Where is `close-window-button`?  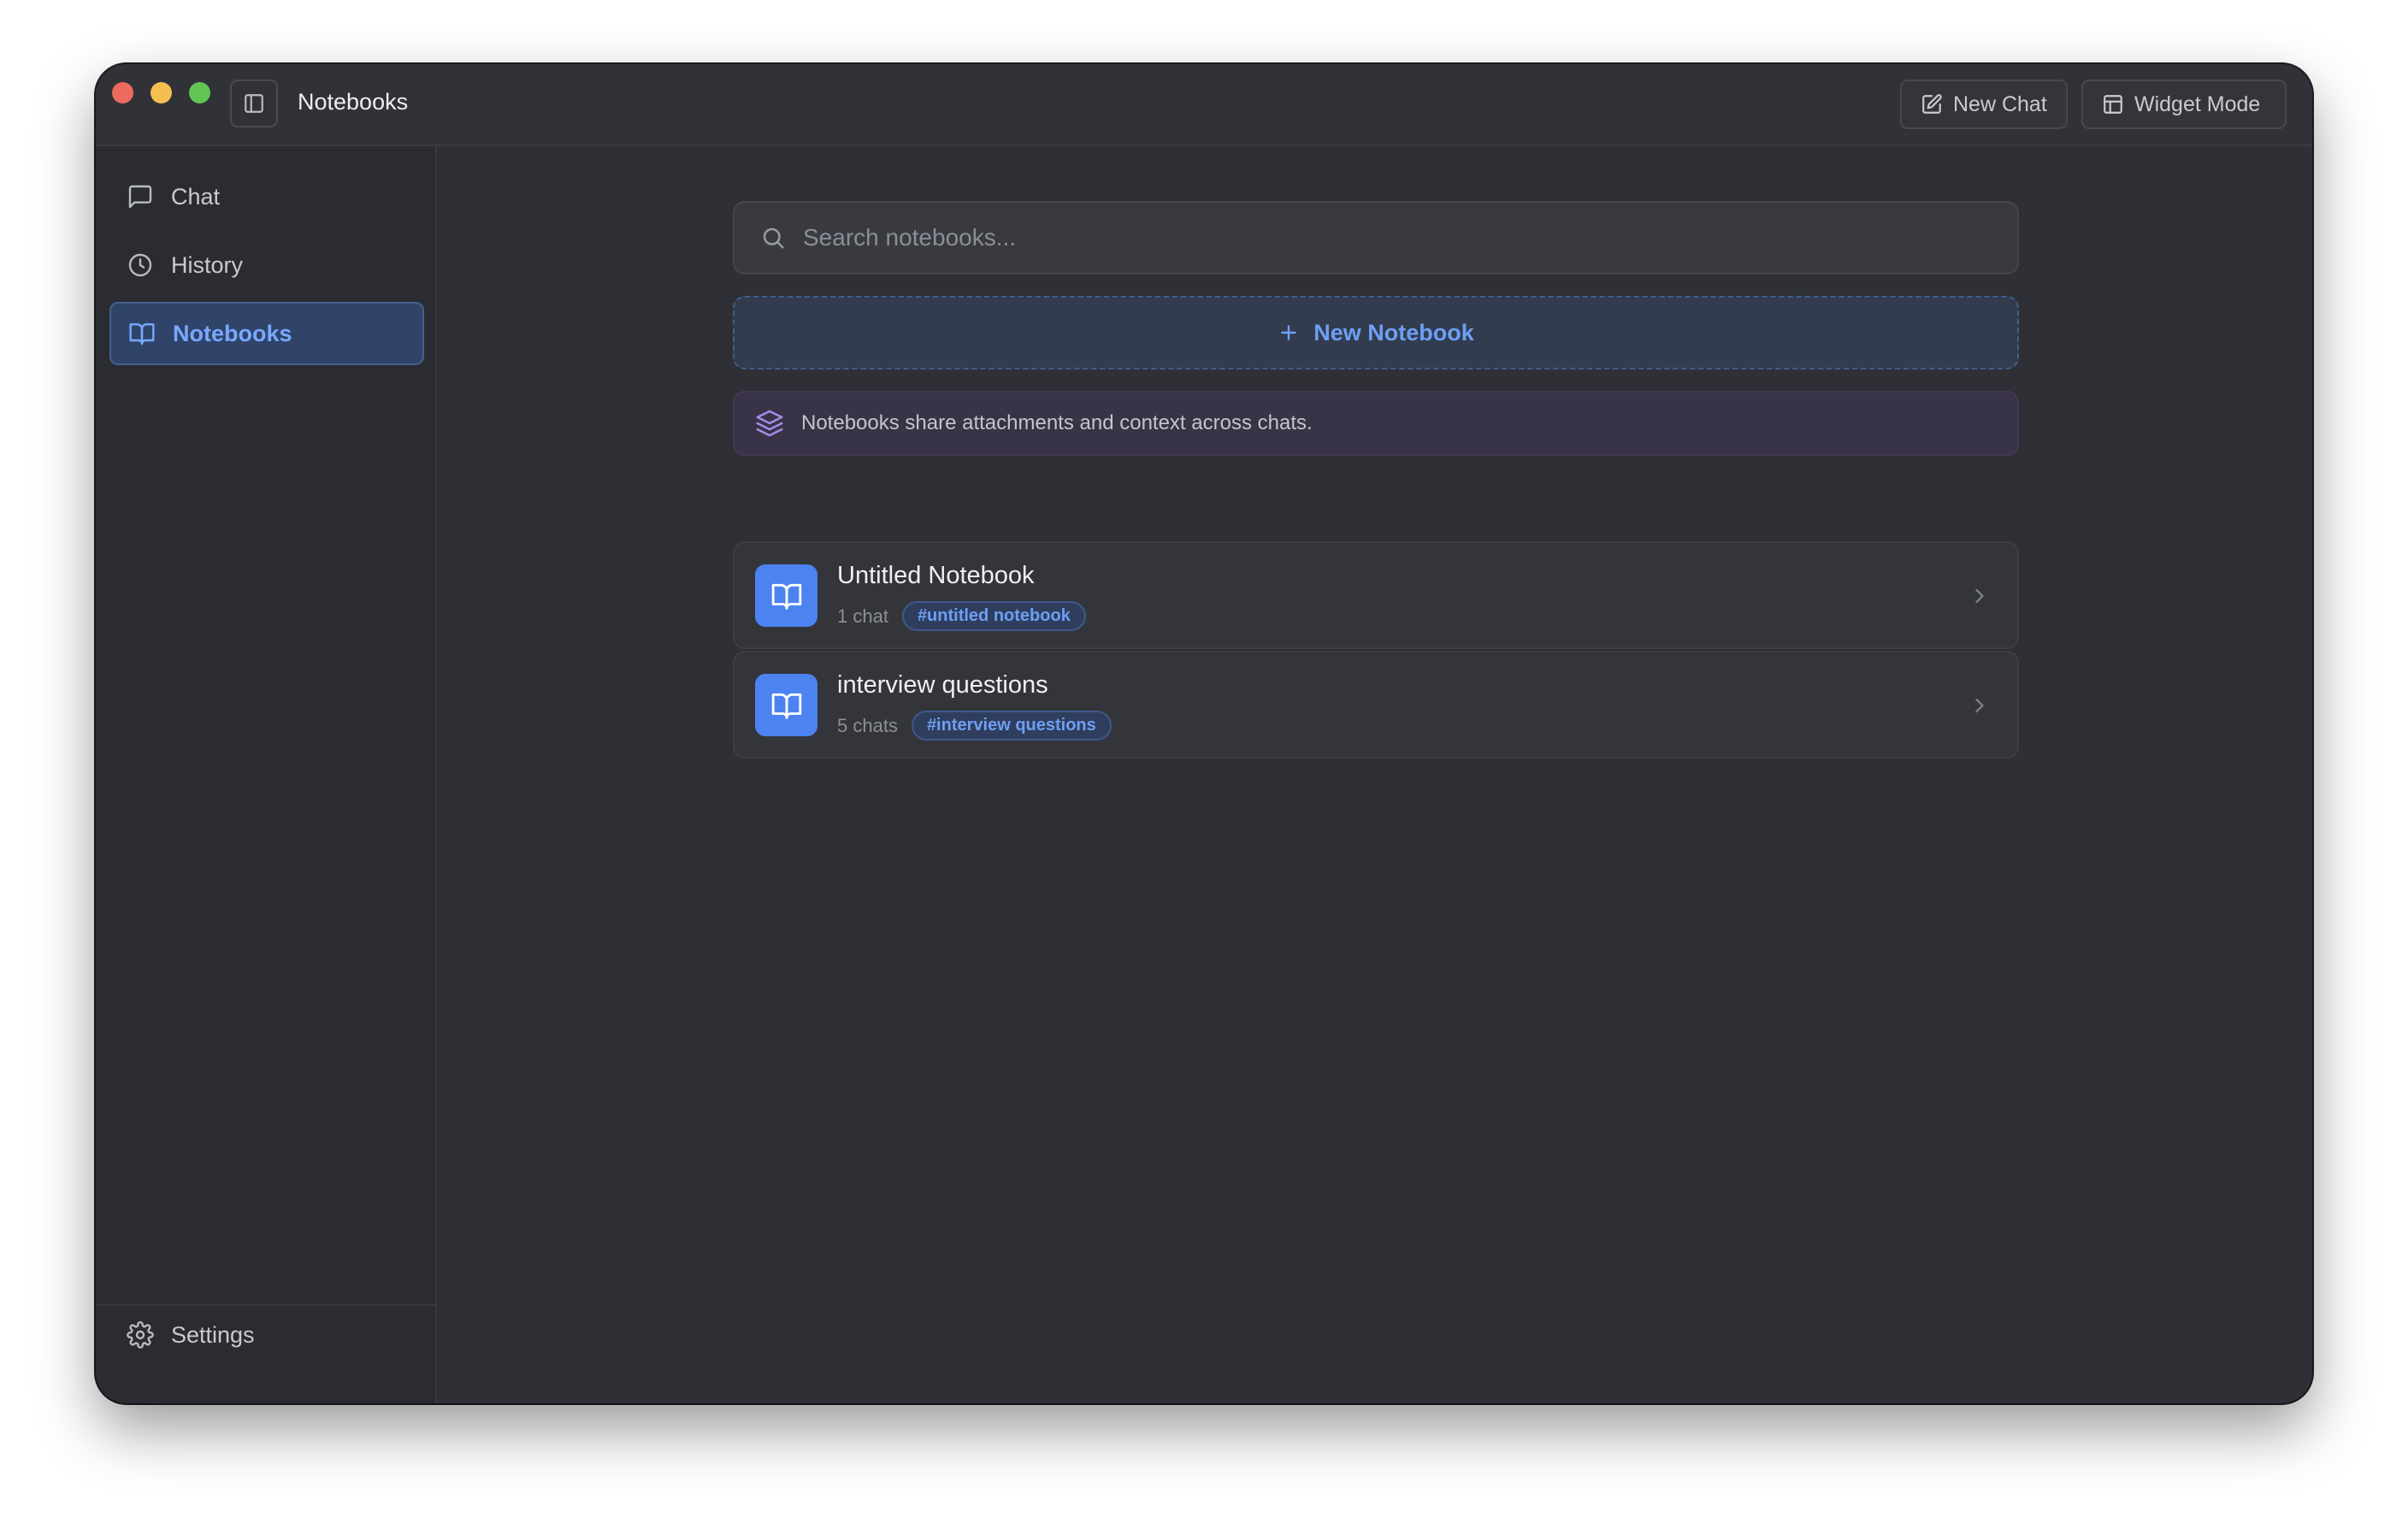 close-window-button is located at coordinates (123, 92).